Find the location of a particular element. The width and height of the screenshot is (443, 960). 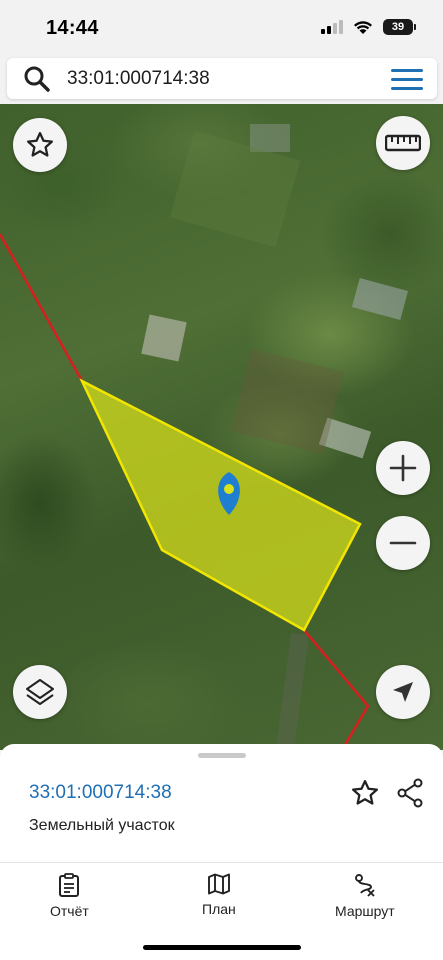

navigation-arrow-icon is located at coordinates (403, 692).